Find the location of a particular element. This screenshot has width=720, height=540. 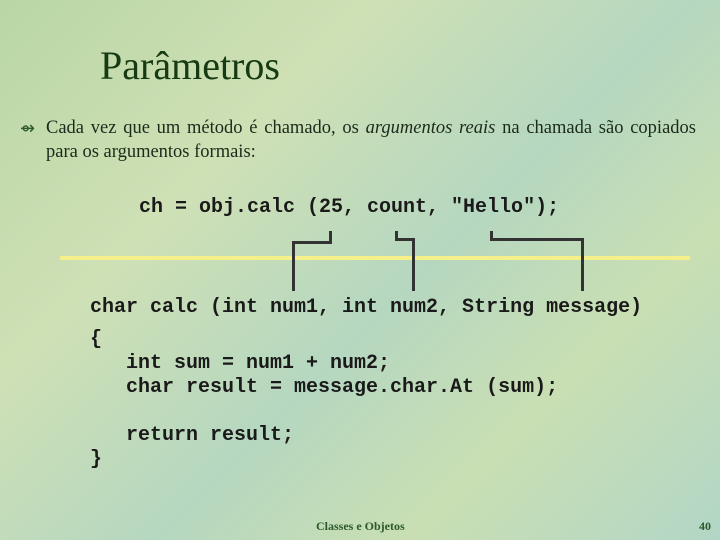

slide-title: Parâmetros is located at coordinates (190, 65).